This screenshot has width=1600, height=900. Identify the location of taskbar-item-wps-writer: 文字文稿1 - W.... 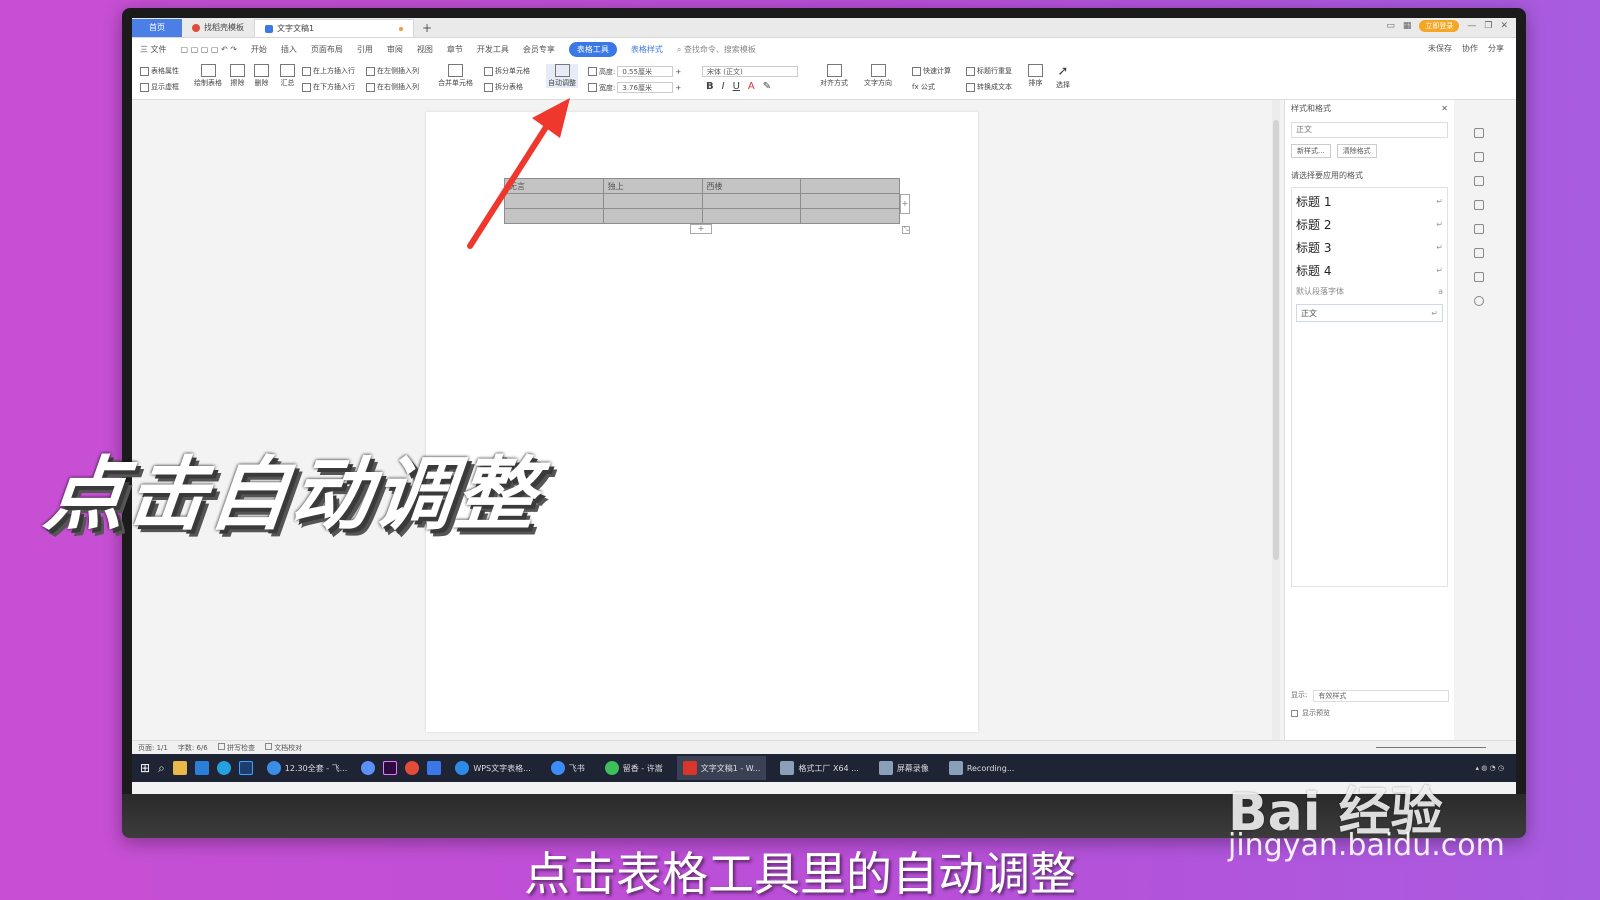
(721, 768).